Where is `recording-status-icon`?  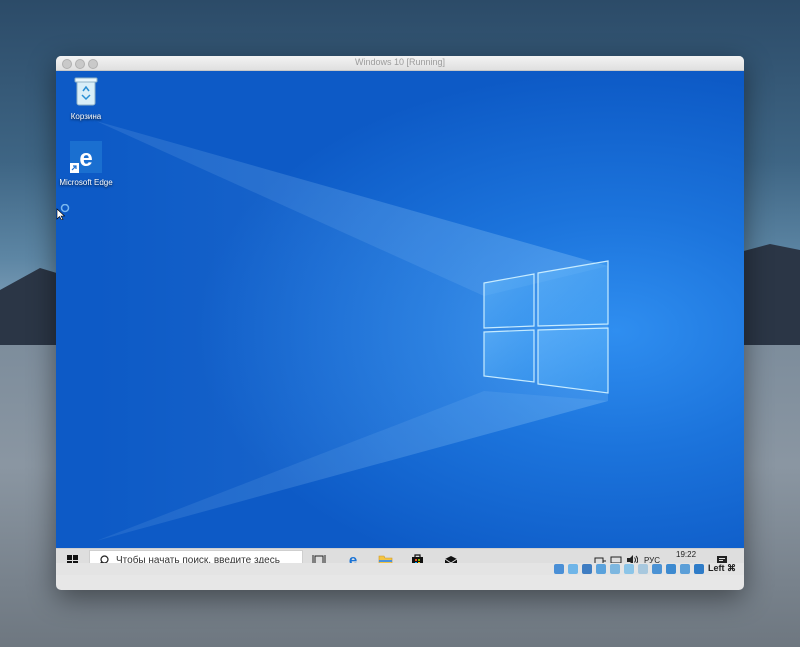
recording-status-icon is located at coordinates (657, 569).